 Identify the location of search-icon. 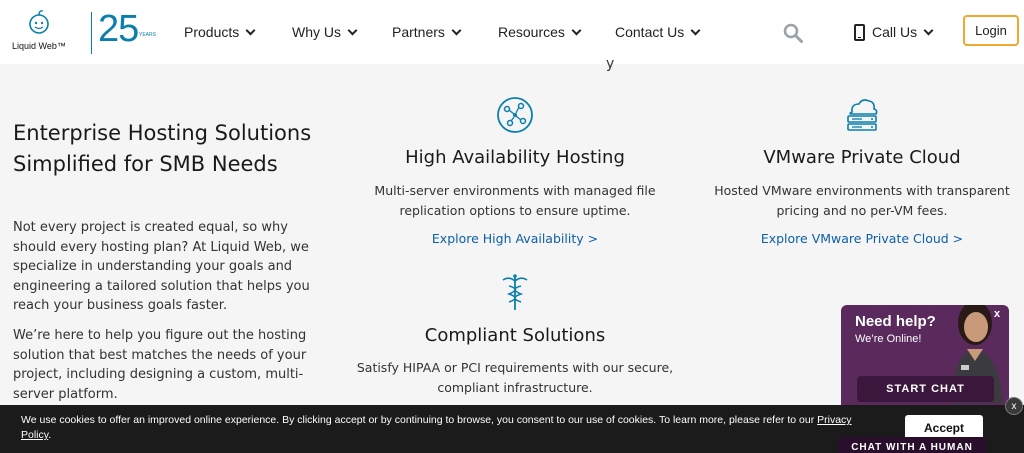
(793, 33).